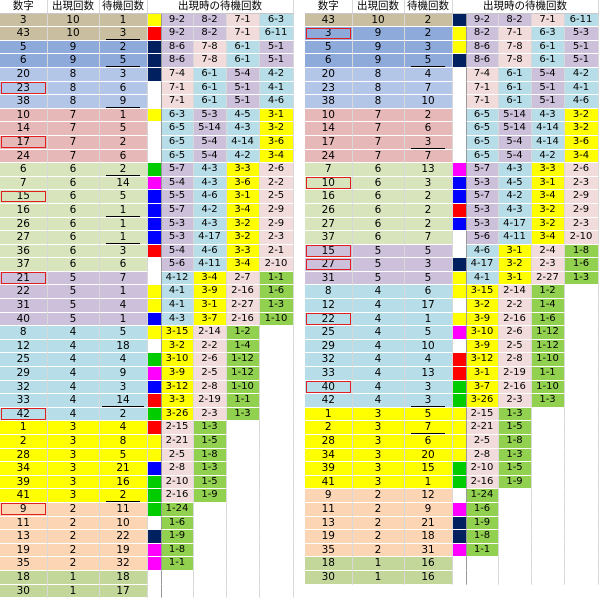  Describe the element at coordinates (515, 305) in the screenshot. I see `combo-cell: 2-2` at that location.